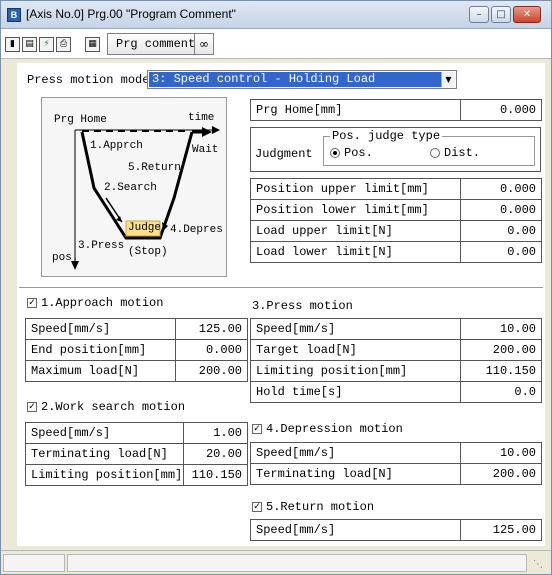 Image resolution: width=552 pixels, height=575 pixels. What do you see at coordinates (429, 147) in the screenshot?
I see `pos-judge-type-group: Pos. judge type Pos. Dist.` at bounding box center [429, 147].